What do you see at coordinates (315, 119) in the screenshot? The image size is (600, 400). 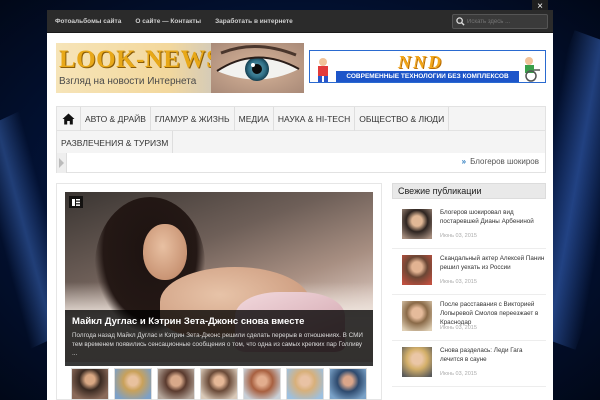 I see `nav-item-science: НАУКА & HI-TECH` at bounding box center [315, 119].